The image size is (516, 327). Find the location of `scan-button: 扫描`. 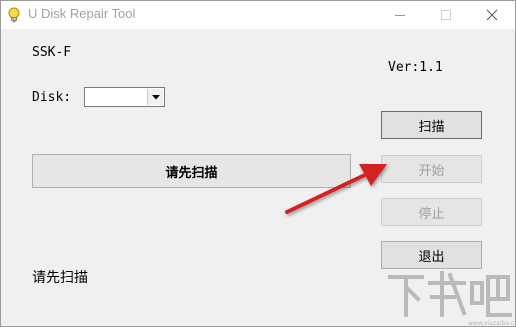

scan-button: 扫描 is located at coordinates (431, 125).